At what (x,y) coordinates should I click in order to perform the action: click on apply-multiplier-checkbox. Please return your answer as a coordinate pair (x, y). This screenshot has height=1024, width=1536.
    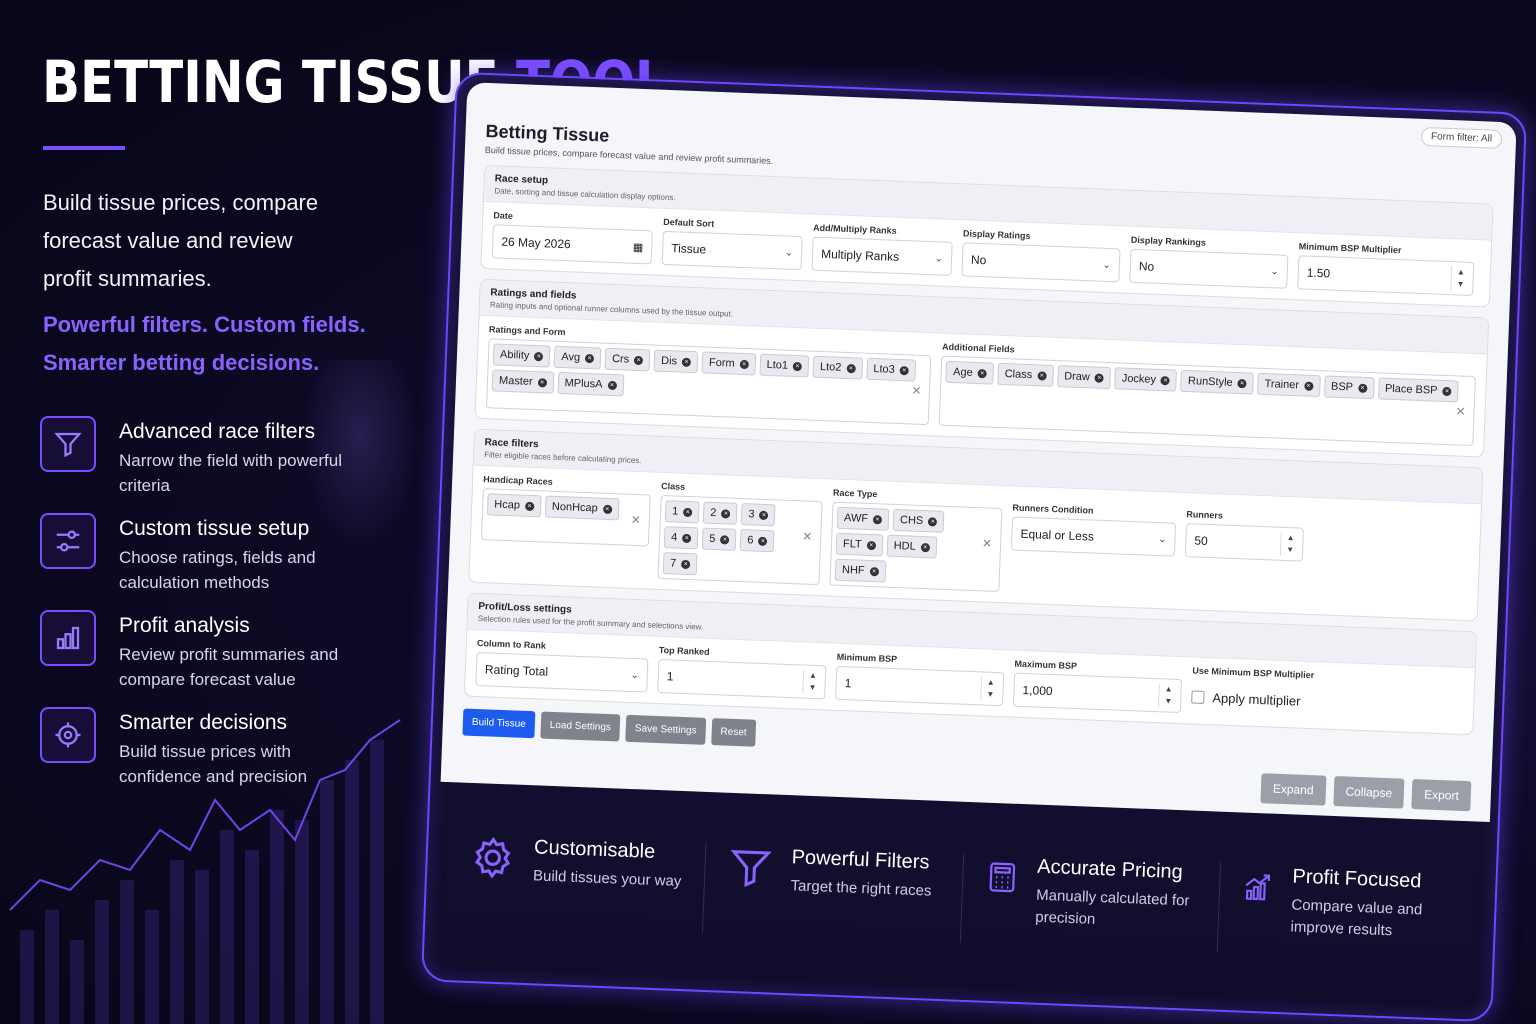
    Looking at the image, I should click on (1198, 696).